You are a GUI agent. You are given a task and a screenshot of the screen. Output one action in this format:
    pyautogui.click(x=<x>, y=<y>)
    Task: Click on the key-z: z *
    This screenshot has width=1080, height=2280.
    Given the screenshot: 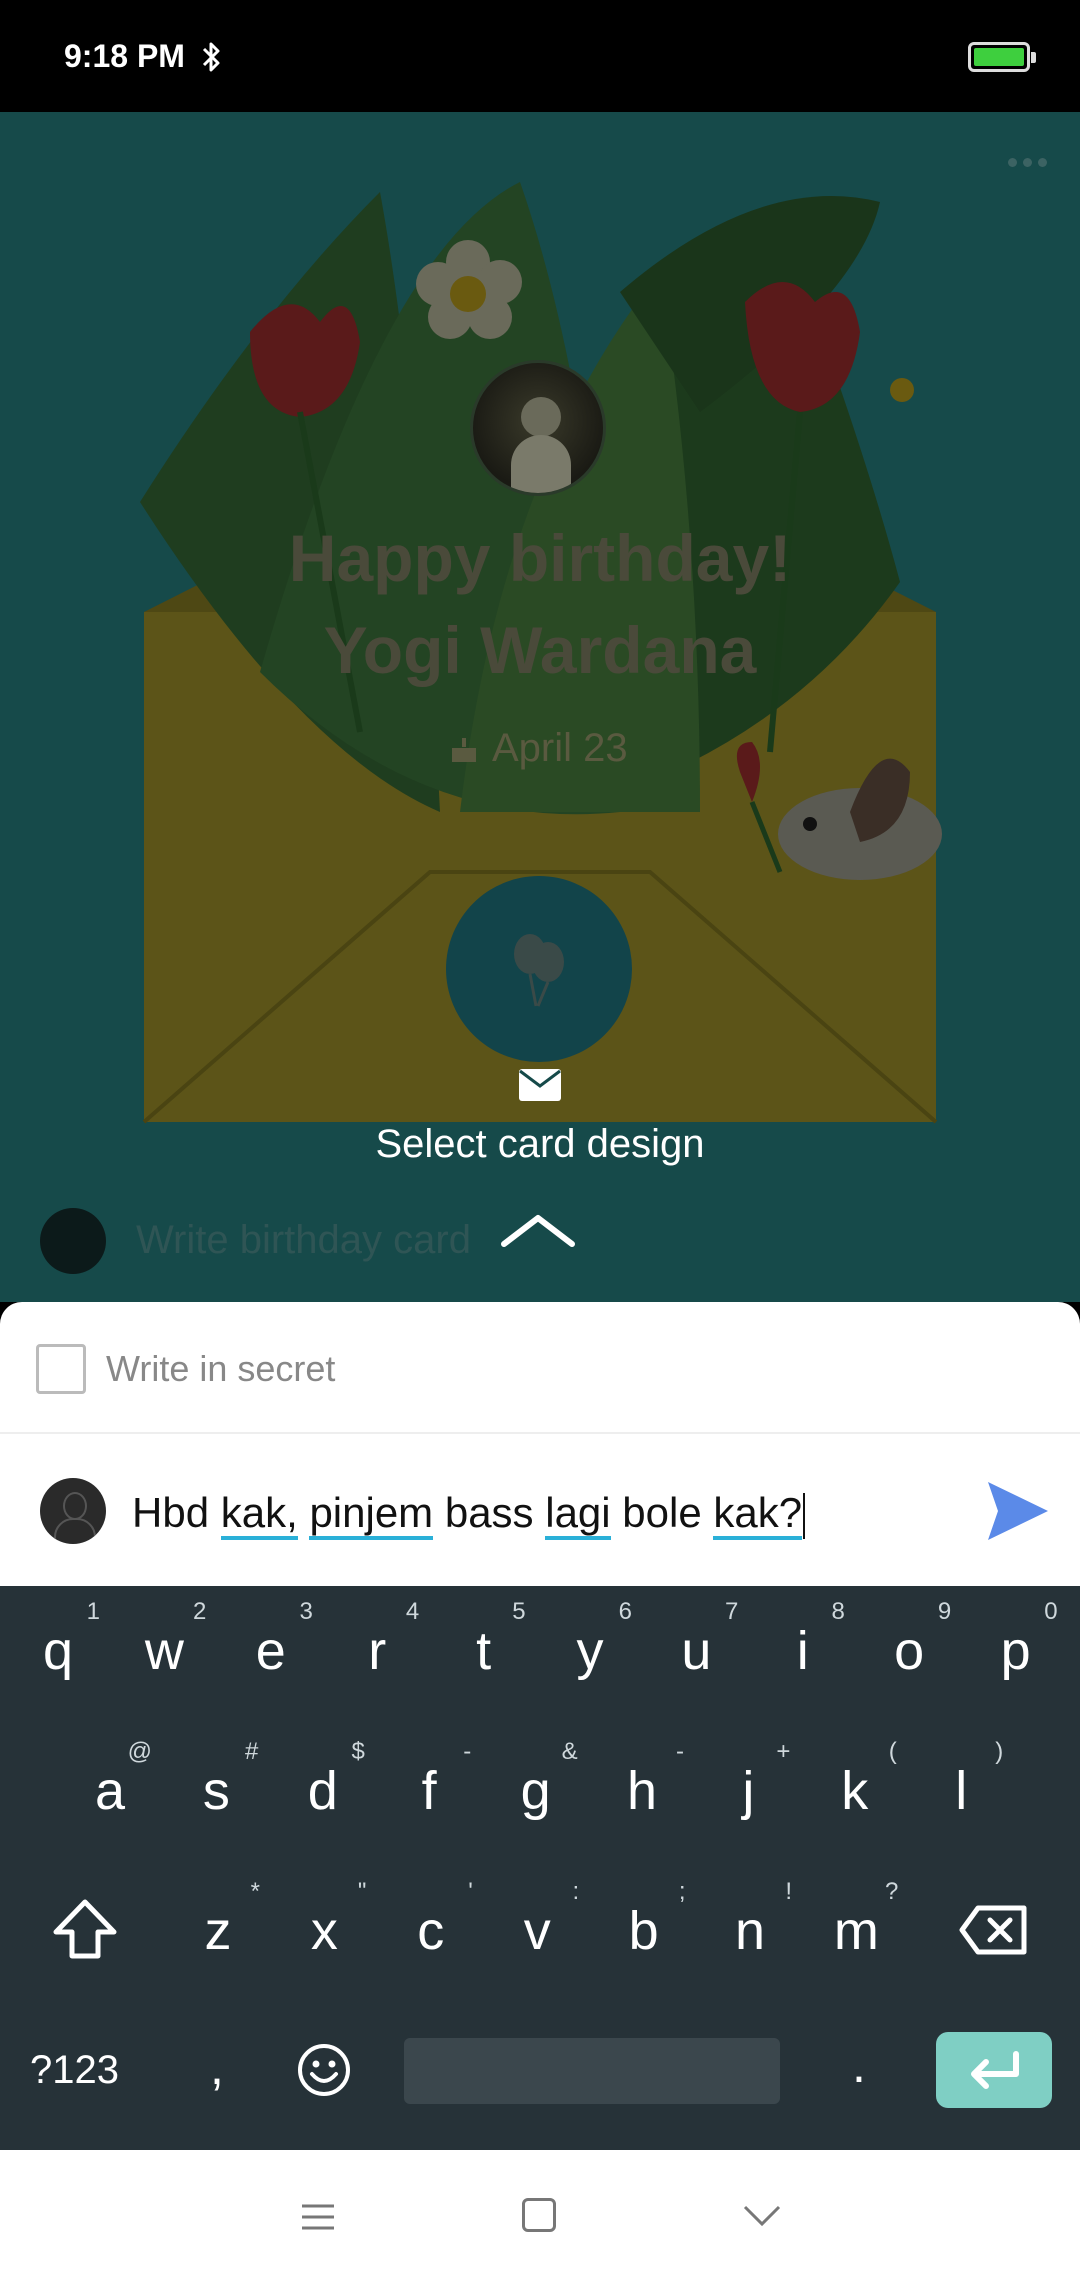 What is the action you would take?
    pyautogui.click(x=218, y=1931)
    